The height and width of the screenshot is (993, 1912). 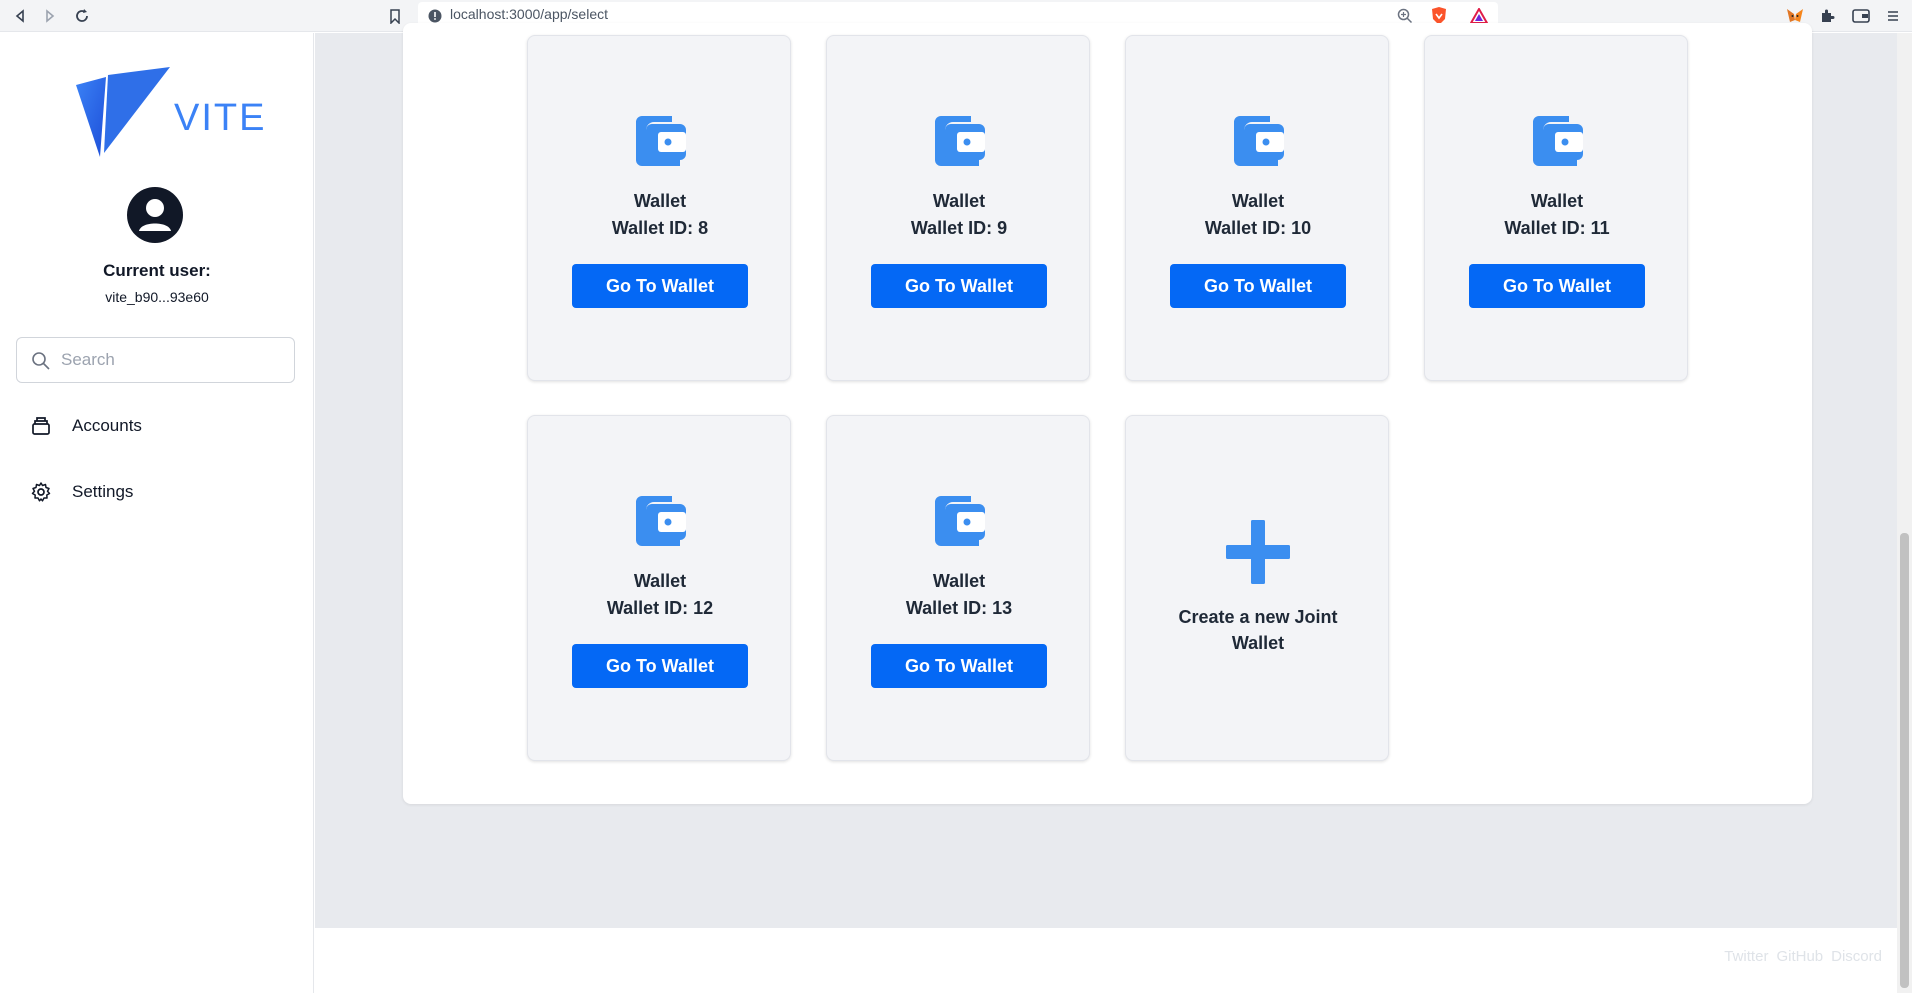 I want to click on forward-icon, so click(x=50, y=16).